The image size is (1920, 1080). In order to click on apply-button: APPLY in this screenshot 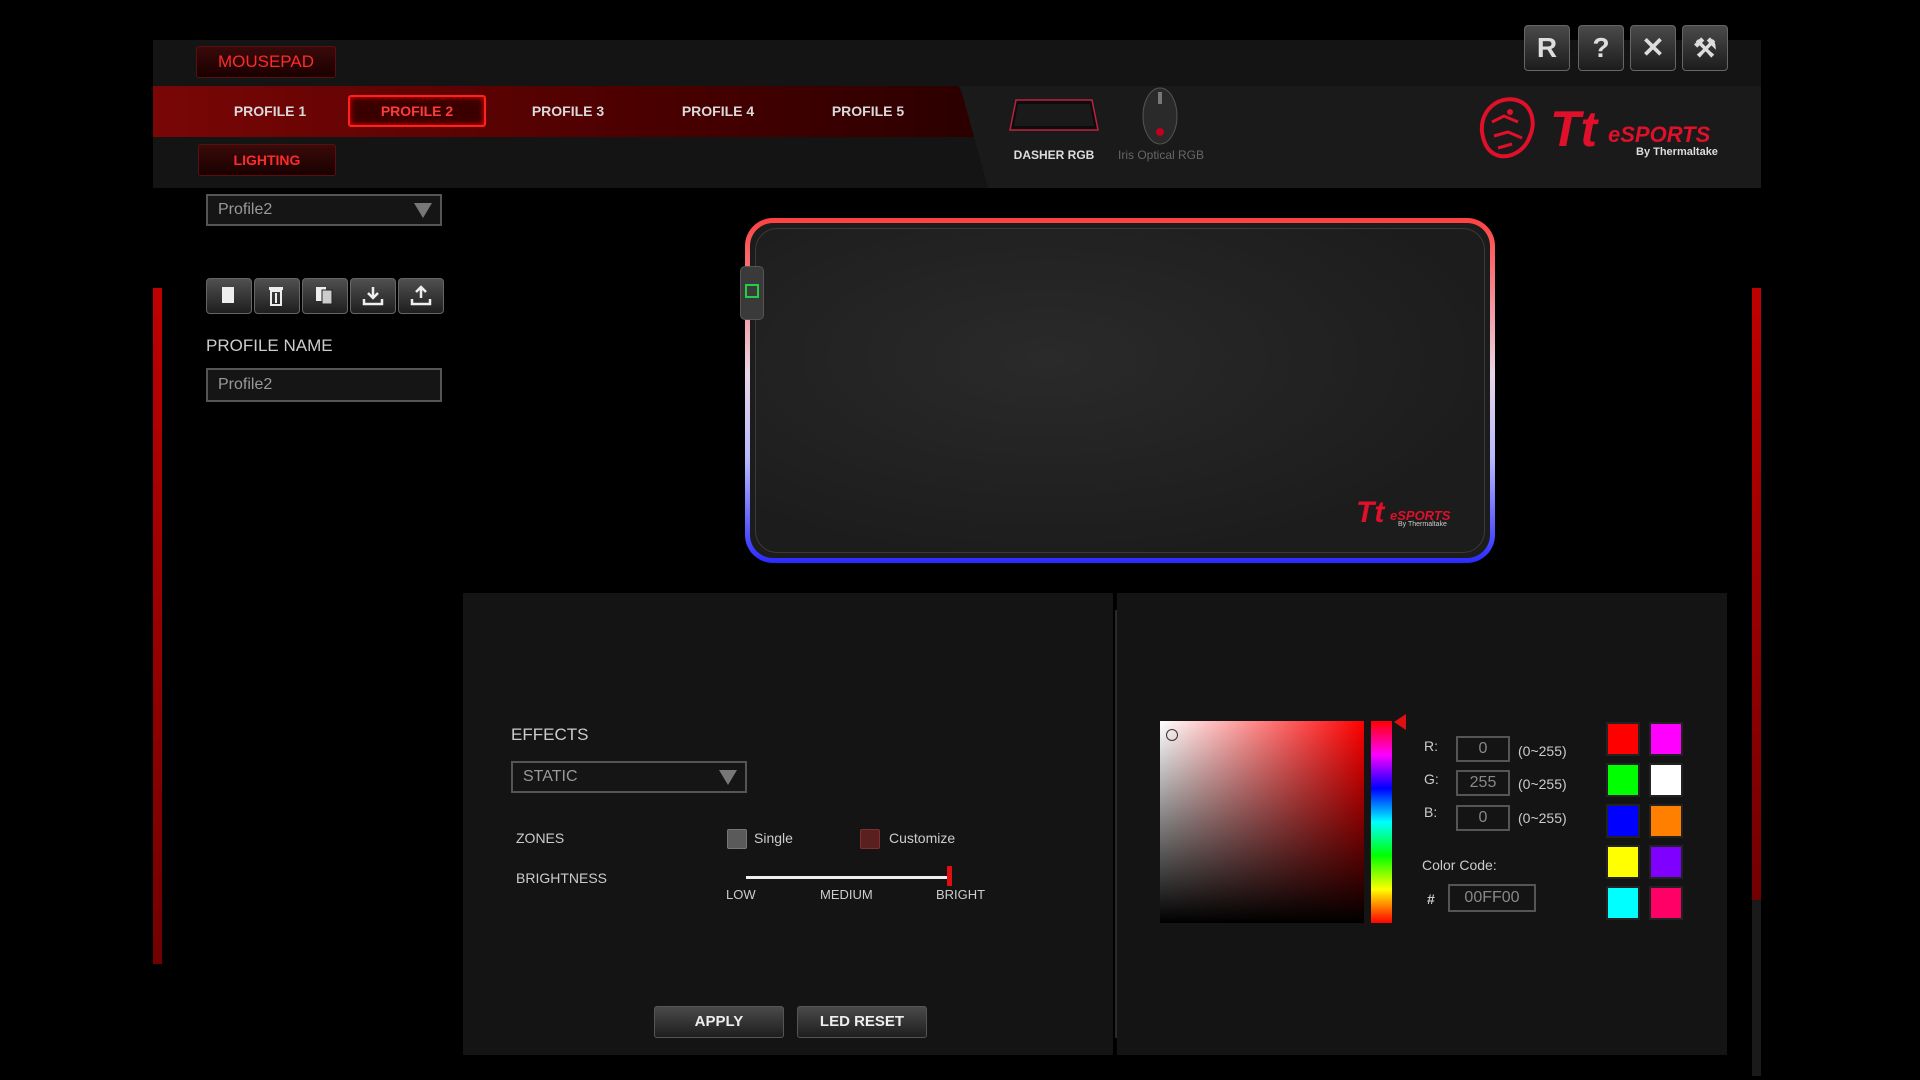, I will do `click(719, 1022)`.